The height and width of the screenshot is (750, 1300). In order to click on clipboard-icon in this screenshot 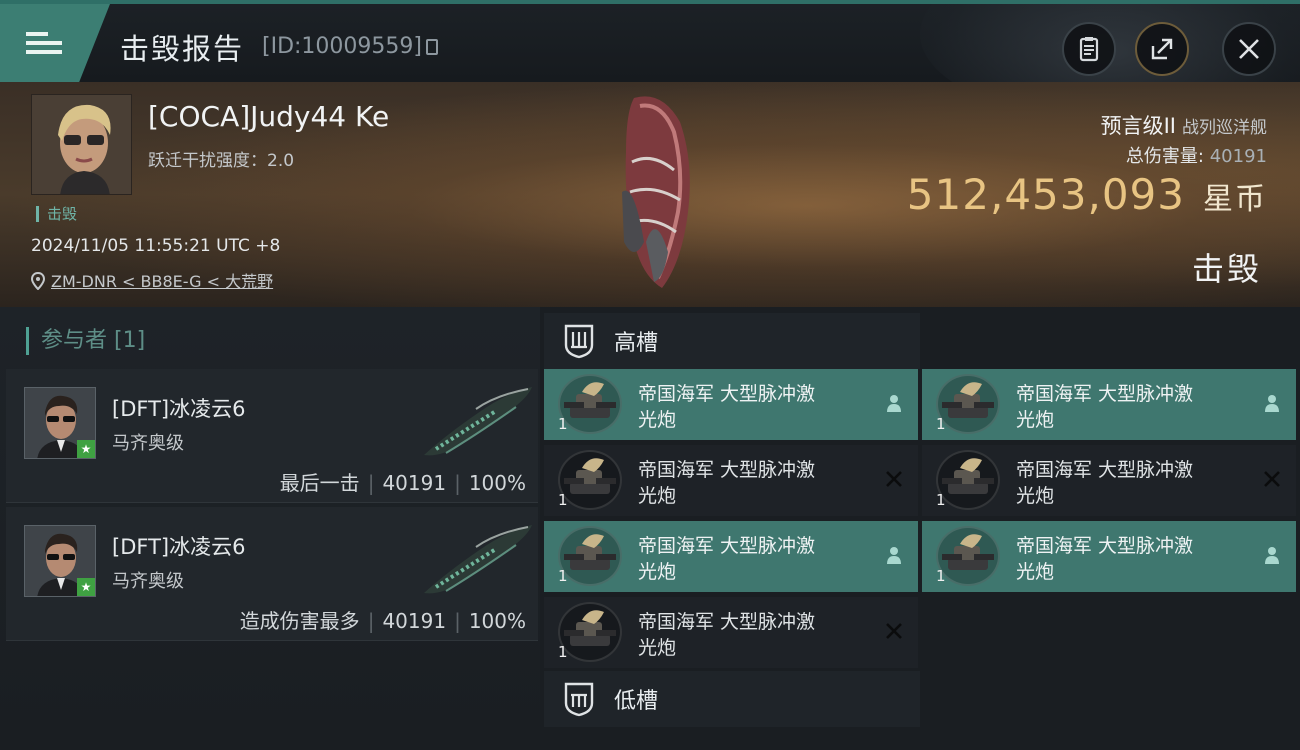, I will do `click(1089, 49)`.